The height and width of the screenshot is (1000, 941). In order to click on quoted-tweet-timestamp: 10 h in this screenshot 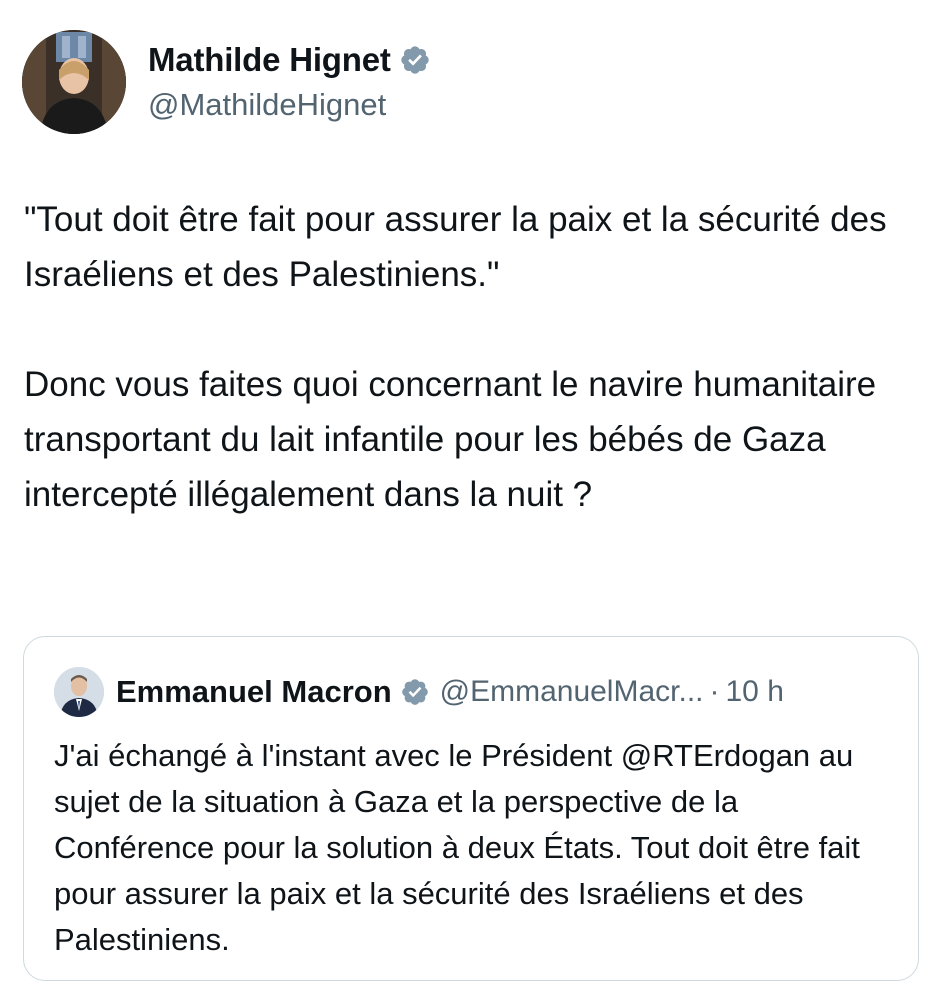, I will do `click(755, 692)`.